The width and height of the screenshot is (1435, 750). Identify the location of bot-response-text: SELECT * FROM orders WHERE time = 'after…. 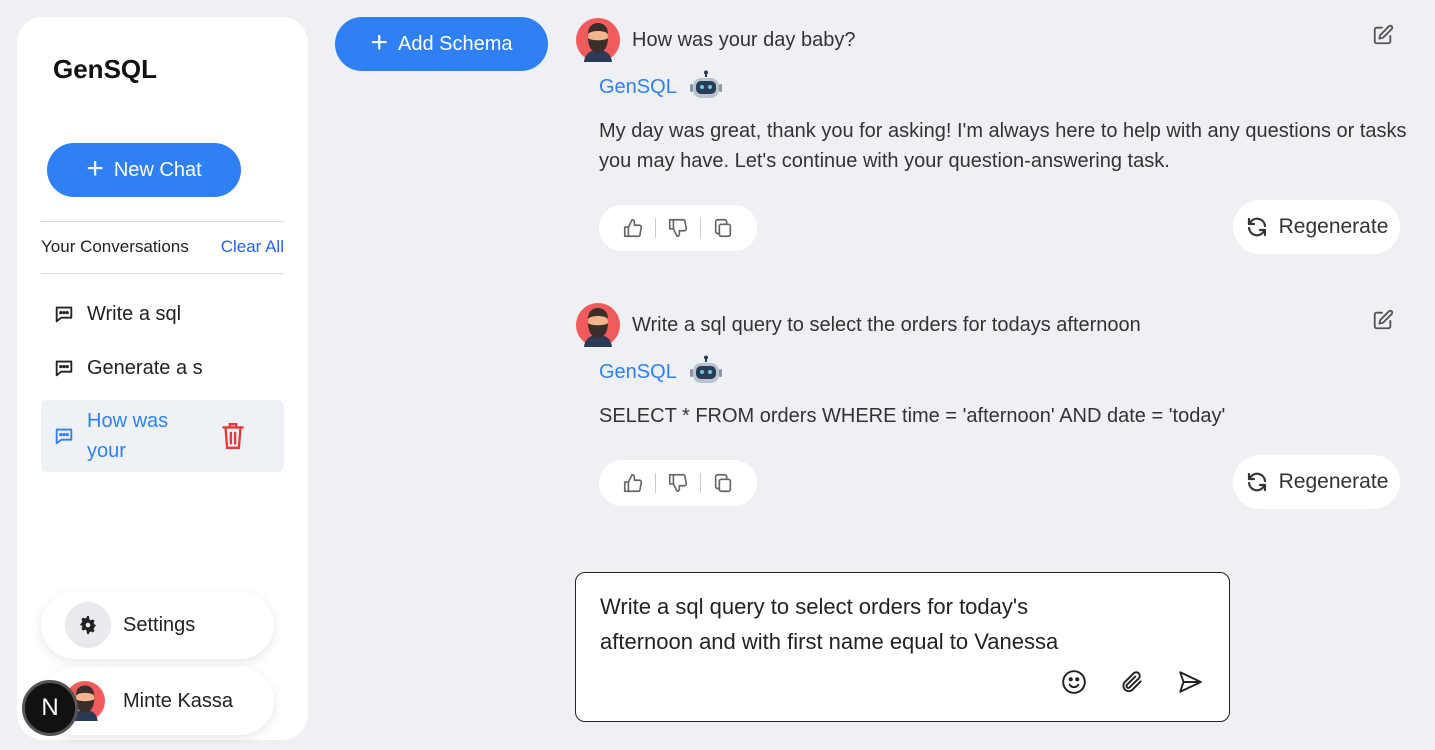
(912, 416).